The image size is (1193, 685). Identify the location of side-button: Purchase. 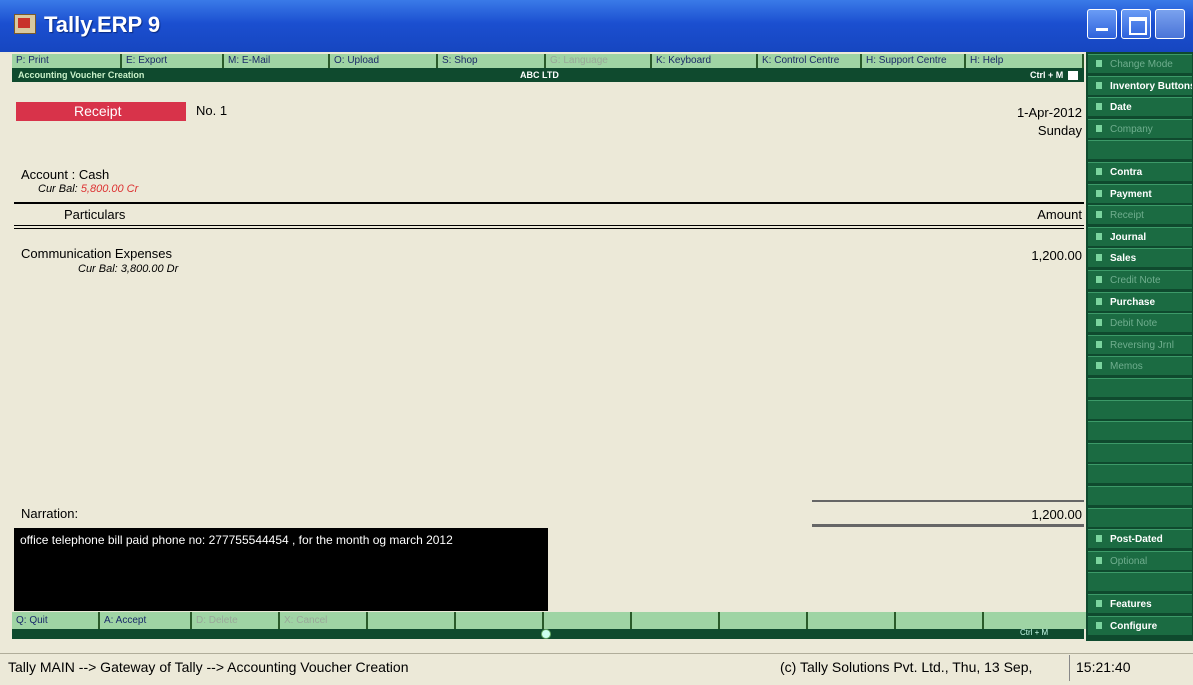
(1140, 301).